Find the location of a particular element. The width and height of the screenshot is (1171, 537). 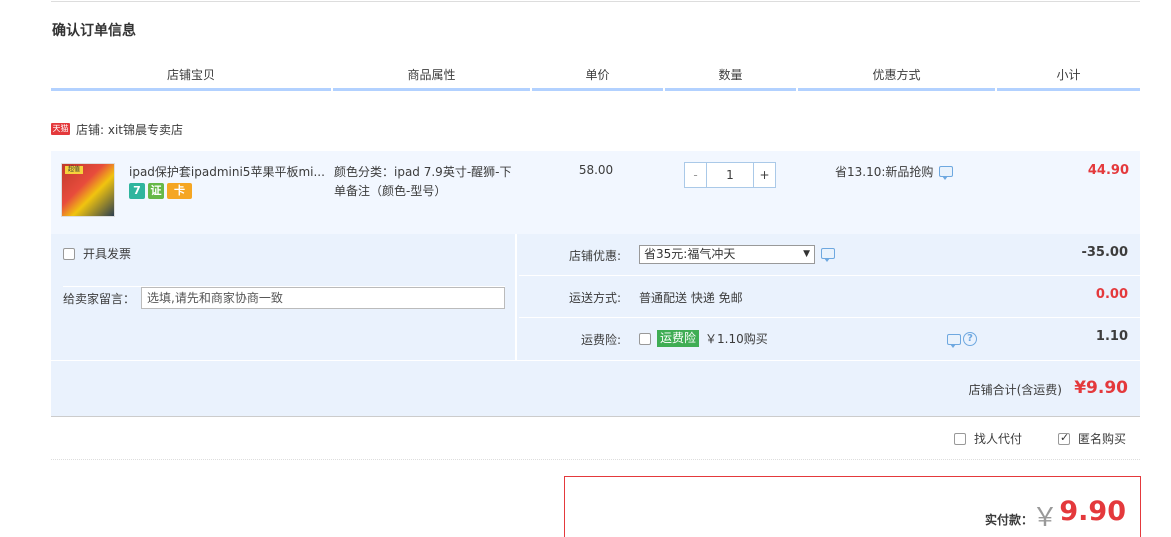

insurance-amount: 1.10 is located at coordinates (1111, 336).